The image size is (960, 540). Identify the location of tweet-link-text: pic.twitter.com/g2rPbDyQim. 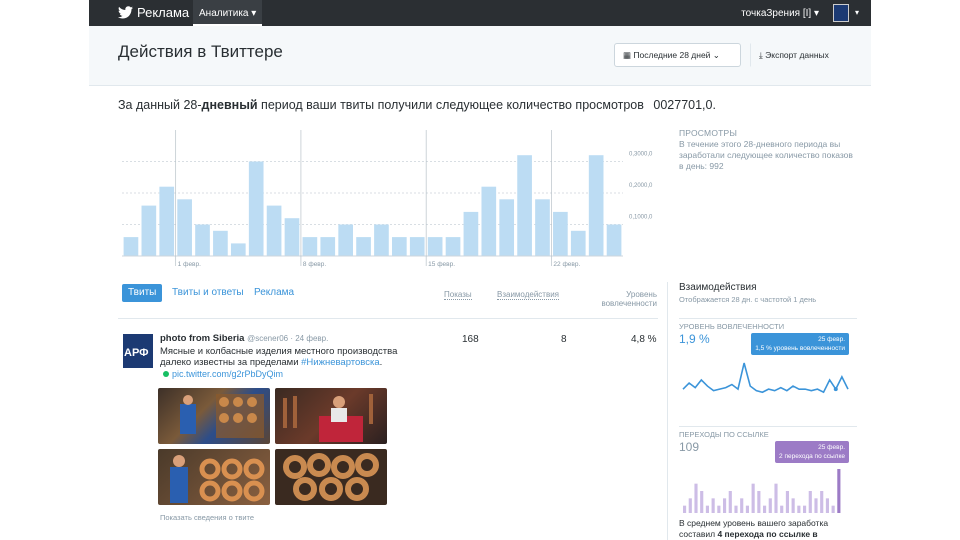
(227, 374).